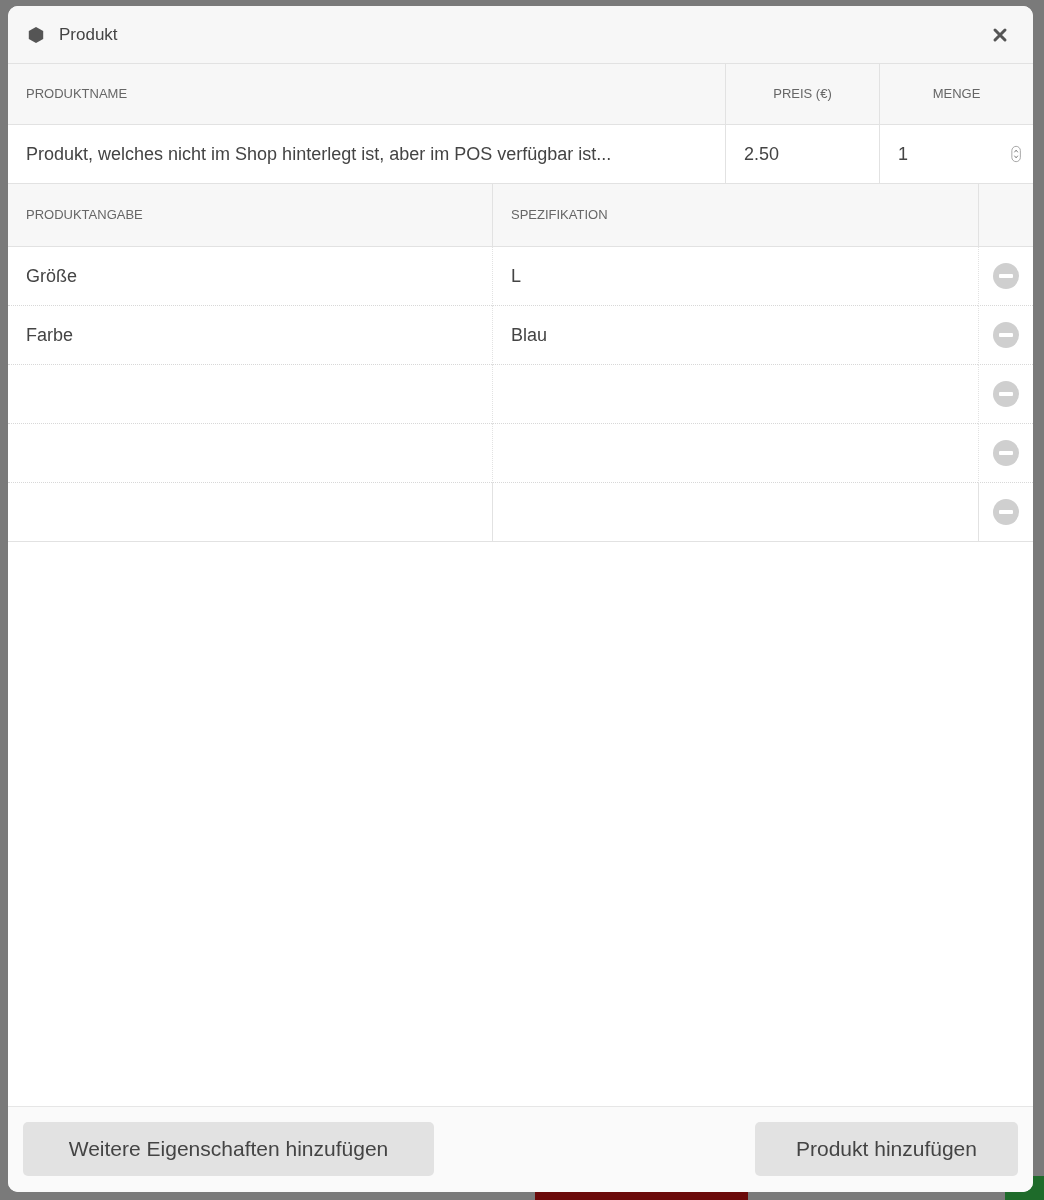 The width and height of the screenshot is (1044, 1200). I want to click on attribute-field: Farbe, so click(250, 335).